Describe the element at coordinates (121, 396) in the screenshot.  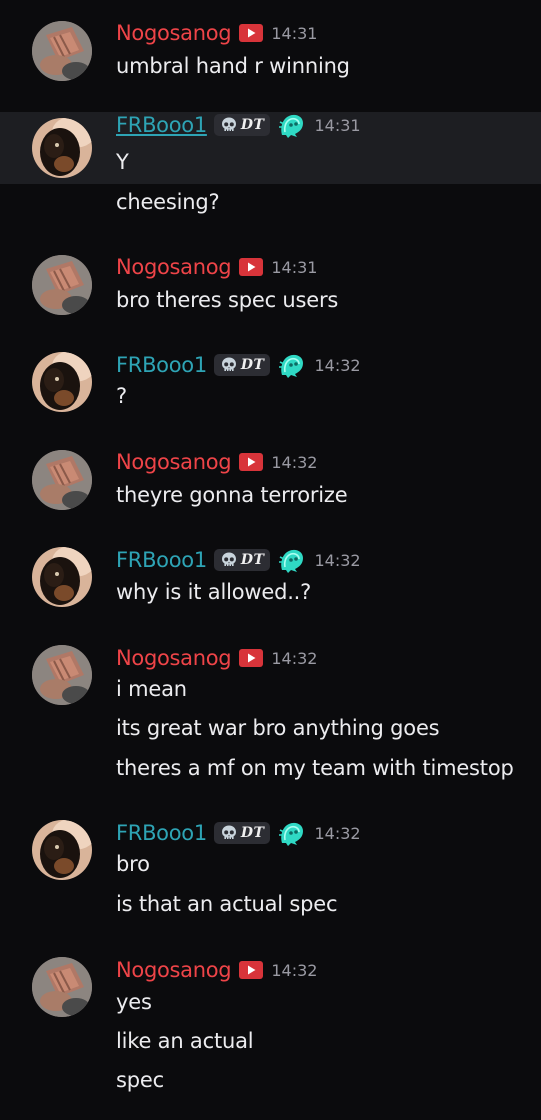
I see `message-text: ?` at that location.